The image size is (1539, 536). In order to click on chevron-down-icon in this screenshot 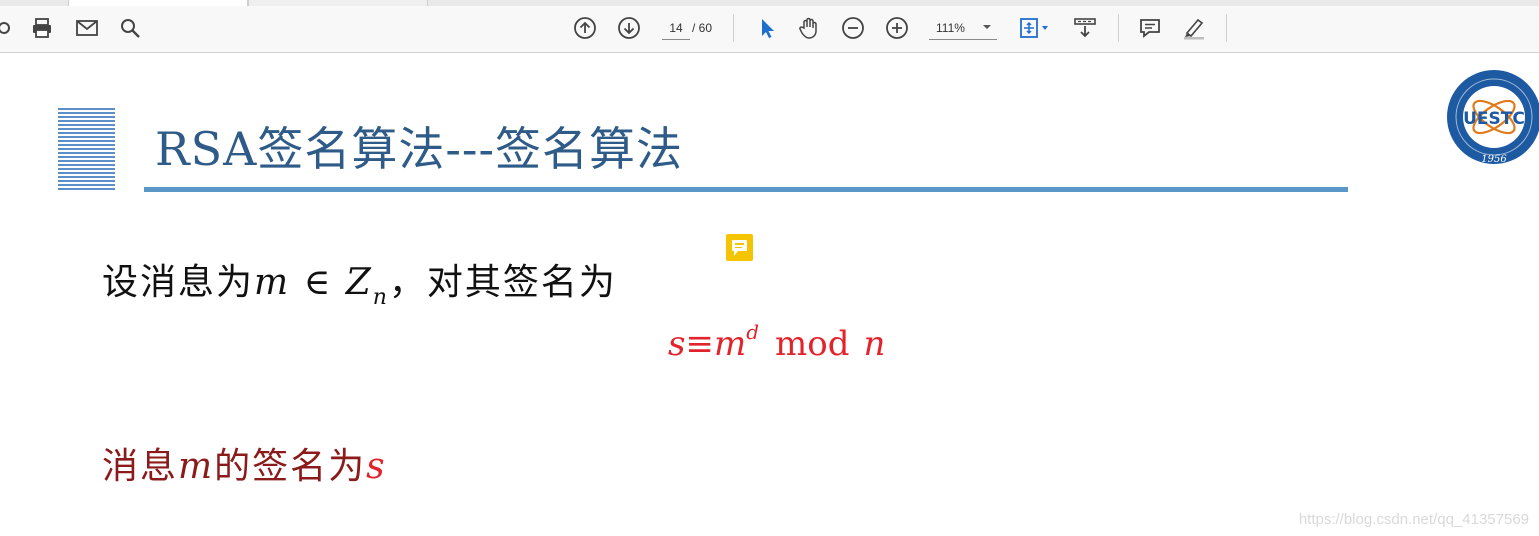, I will do `click(987, 27)`.